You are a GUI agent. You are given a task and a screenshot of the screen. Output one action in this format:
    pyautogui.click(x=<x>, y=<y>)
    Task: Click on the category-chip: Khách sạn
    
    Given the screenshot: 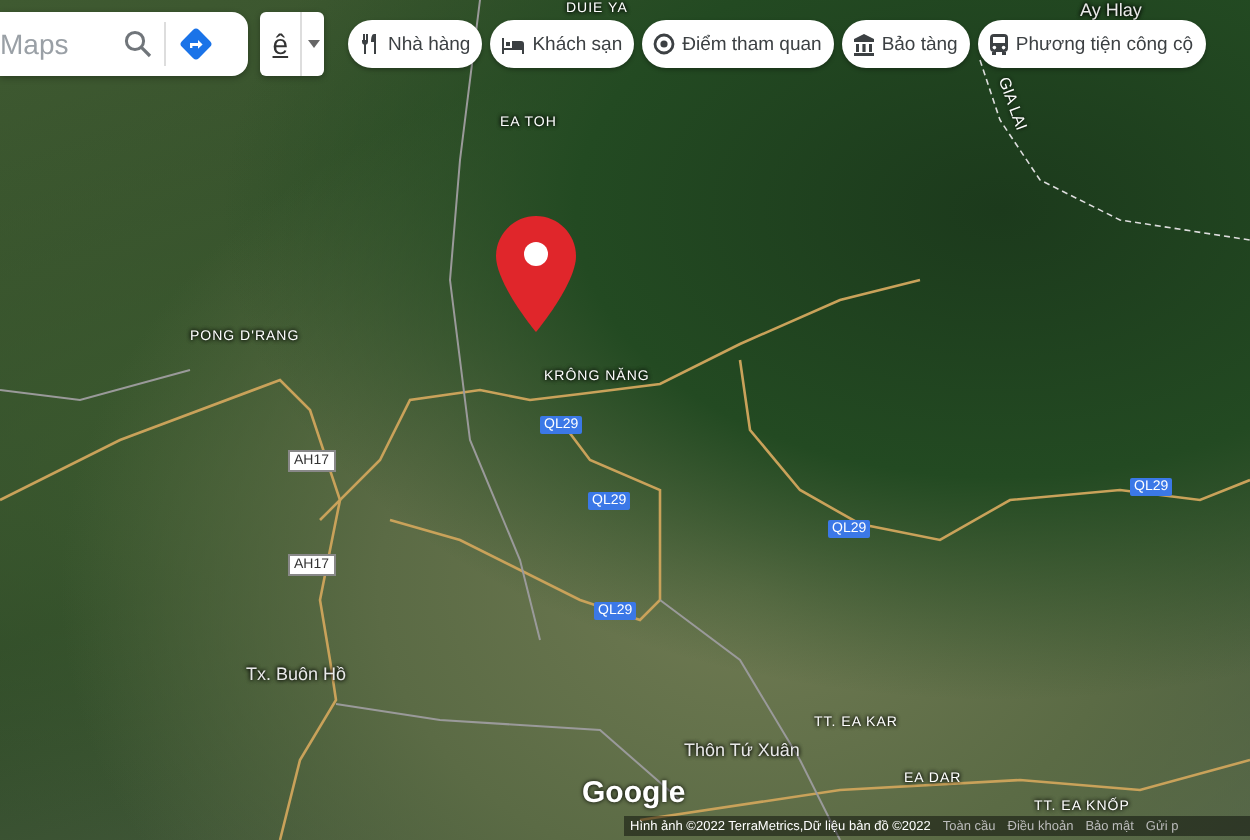 What is the action you would take?
    pyautogui.click(x=562, y=44)
    